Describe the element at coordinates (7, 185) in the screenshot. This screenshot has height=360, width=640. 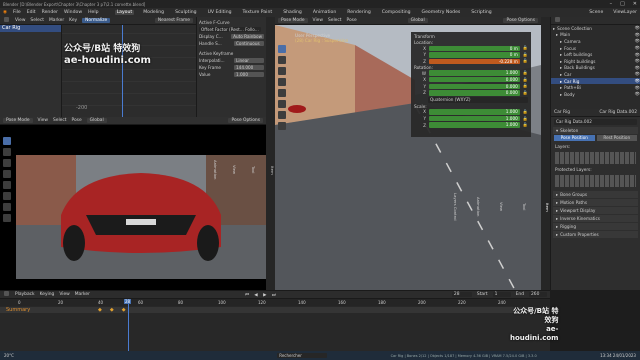
I see `scale-tool-icon` at that location.